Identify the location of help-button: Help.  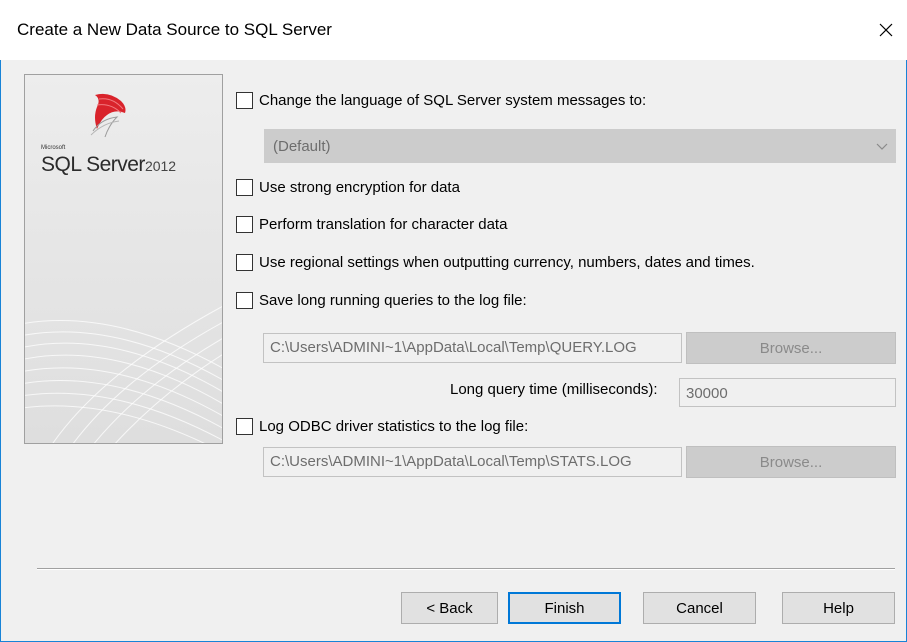
(838, 608).